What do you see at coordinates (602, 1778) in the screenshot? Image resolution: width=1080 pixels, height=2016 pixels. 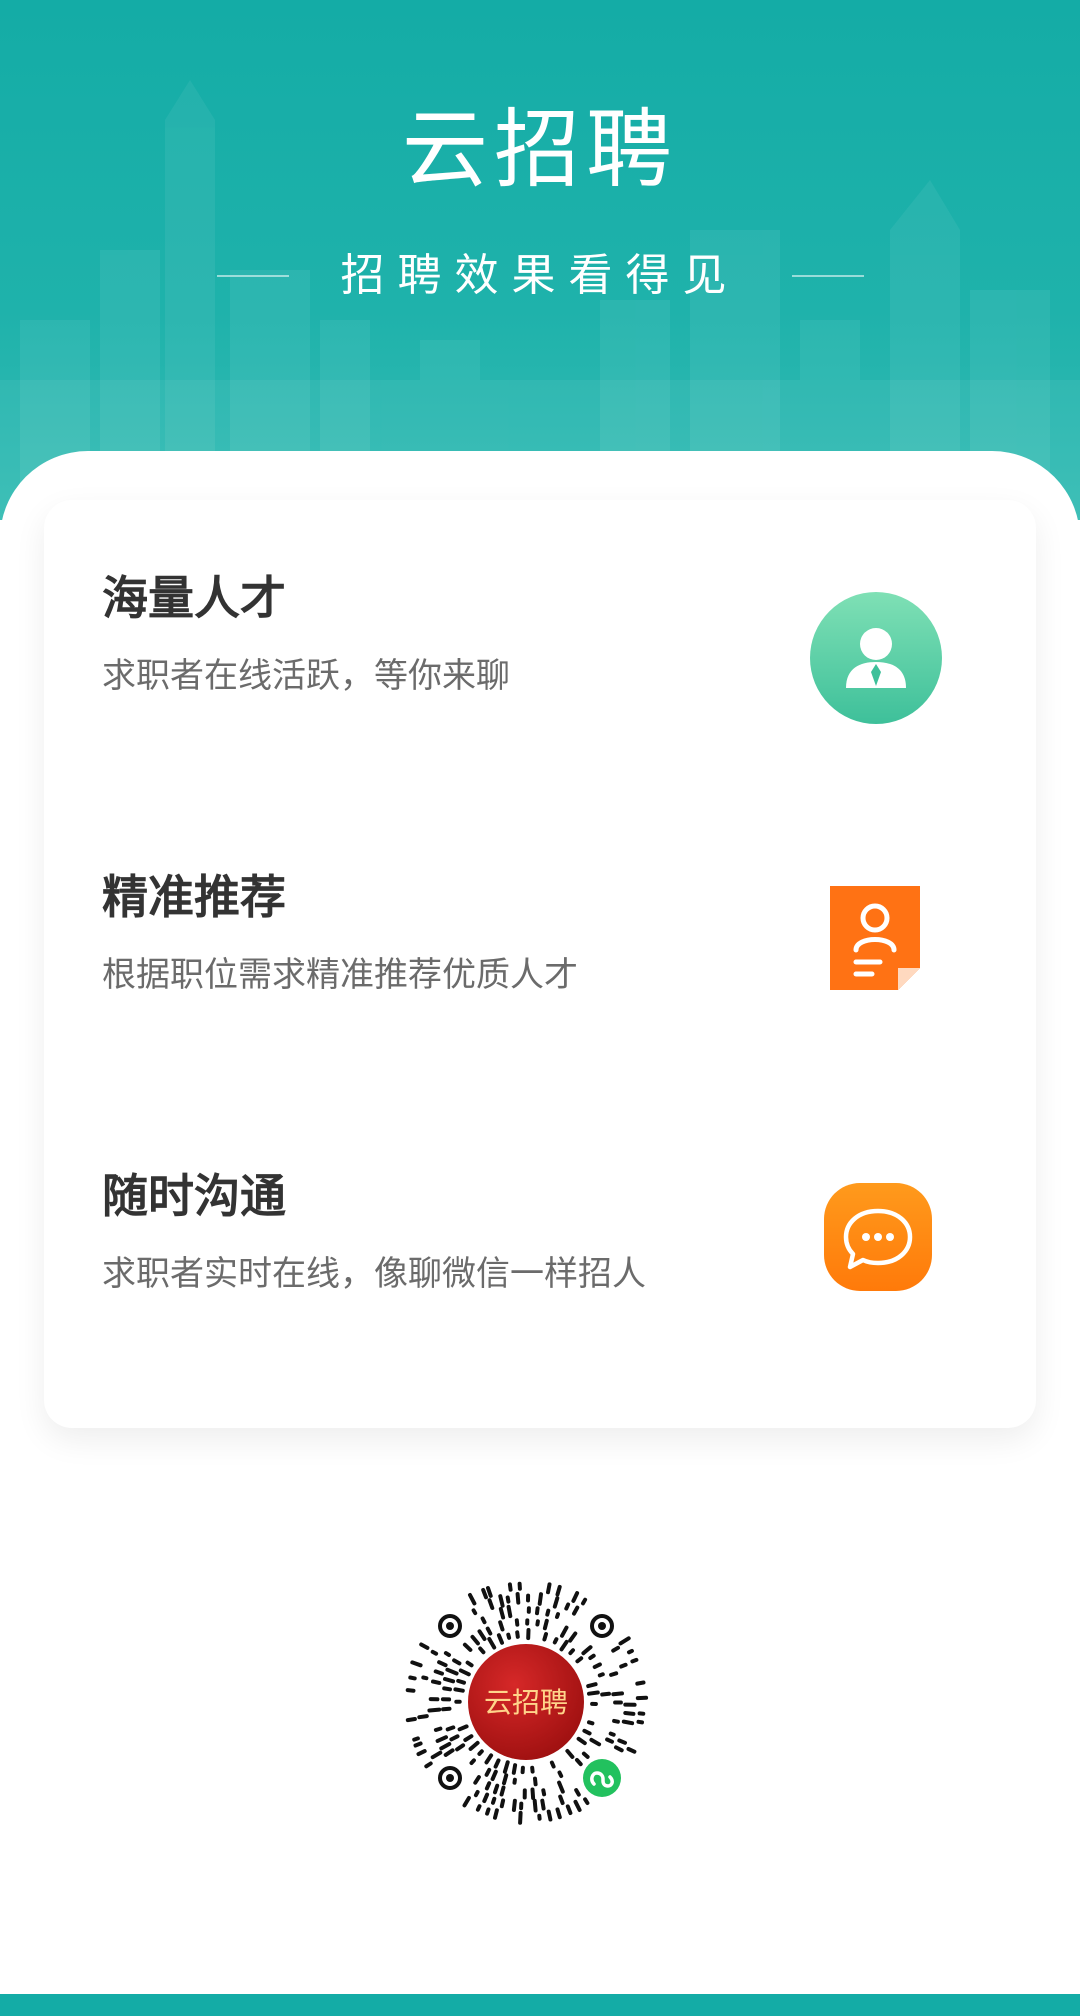 I see `mini-program-icon` at bounding box center [602, 1778].